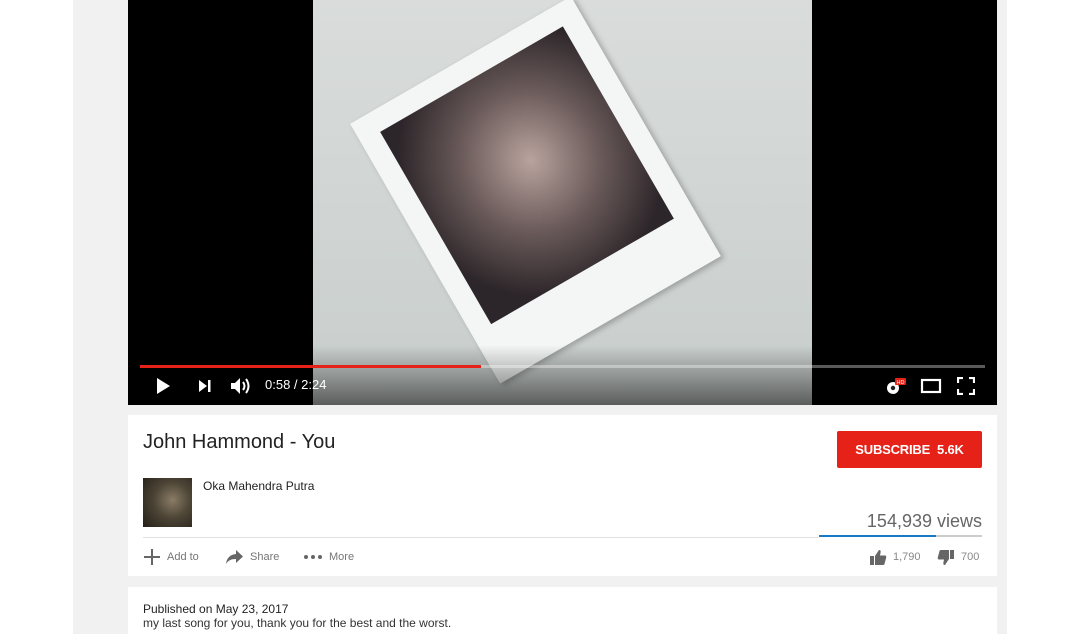  What do you see at coordinates (924, 521) in the screenshot?
I see `view-count: 154,939 views` at bounding box center [924, 521].